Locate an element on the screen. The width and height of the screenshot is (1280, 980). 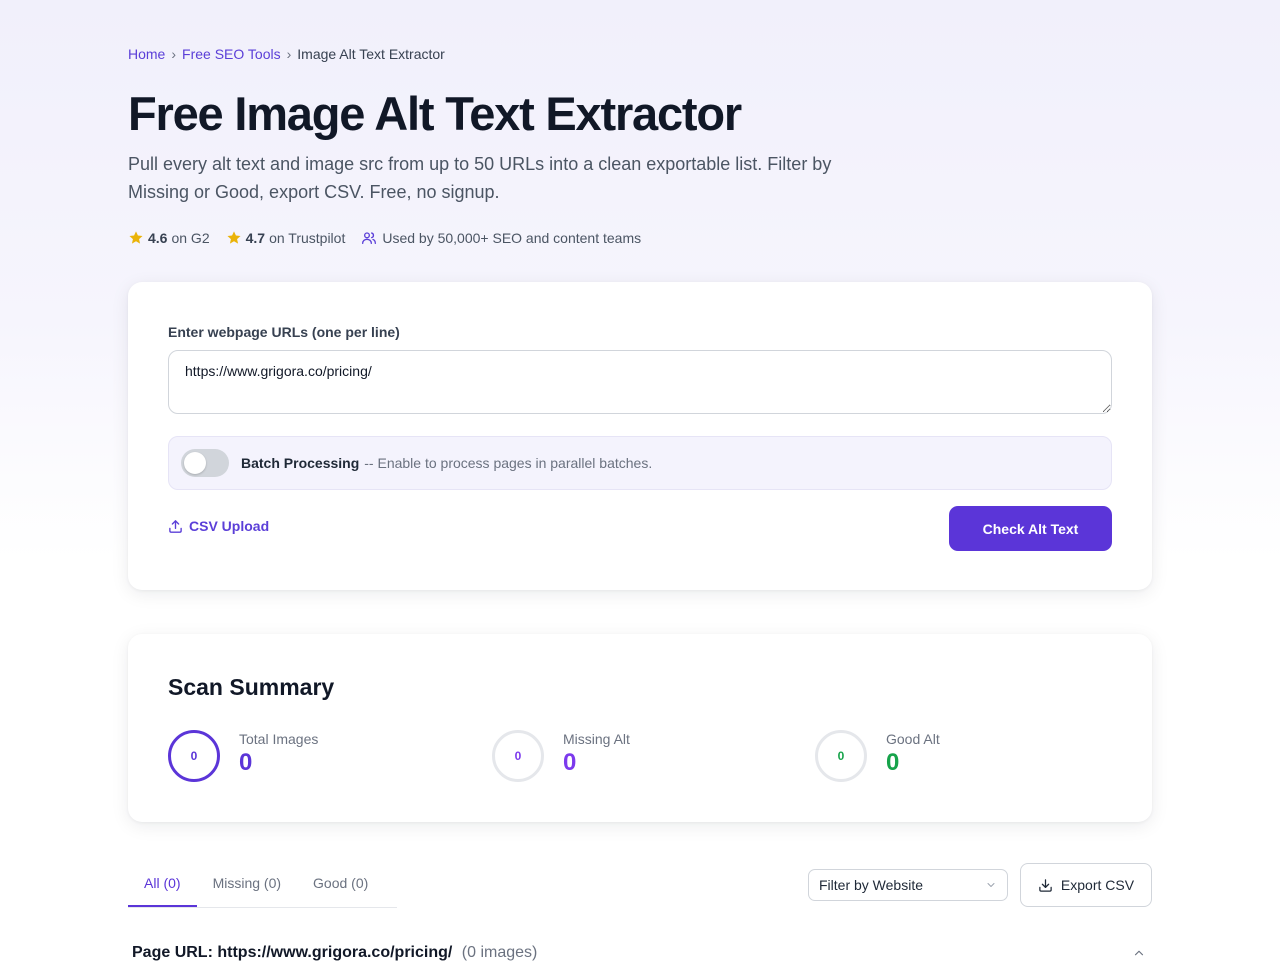
rating-source: on G2 is located at coordinates (190, 238).